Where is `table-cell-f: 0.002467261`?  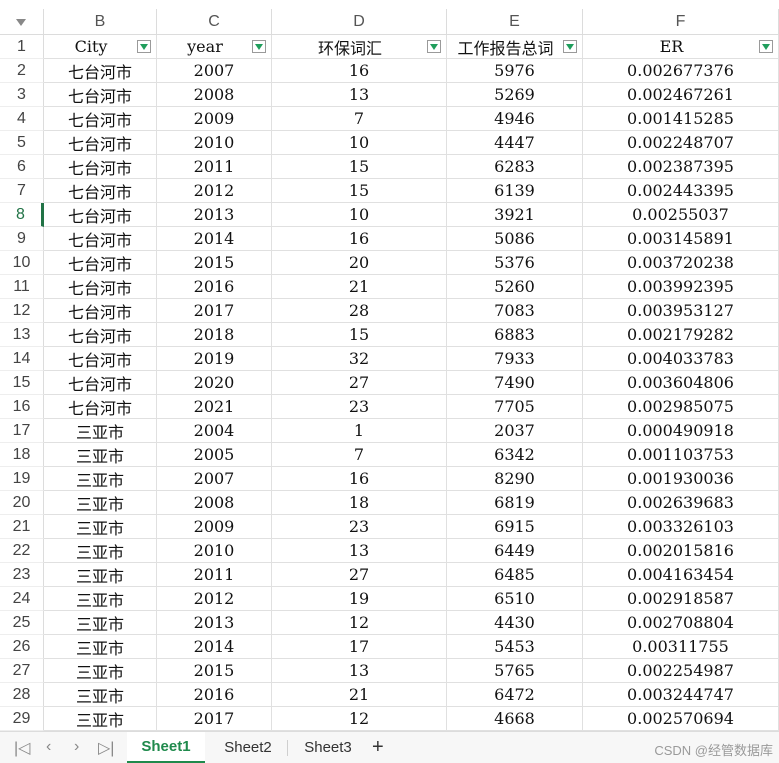 table-cell-f: 0.002467261 is located at coordinates (681, 95).